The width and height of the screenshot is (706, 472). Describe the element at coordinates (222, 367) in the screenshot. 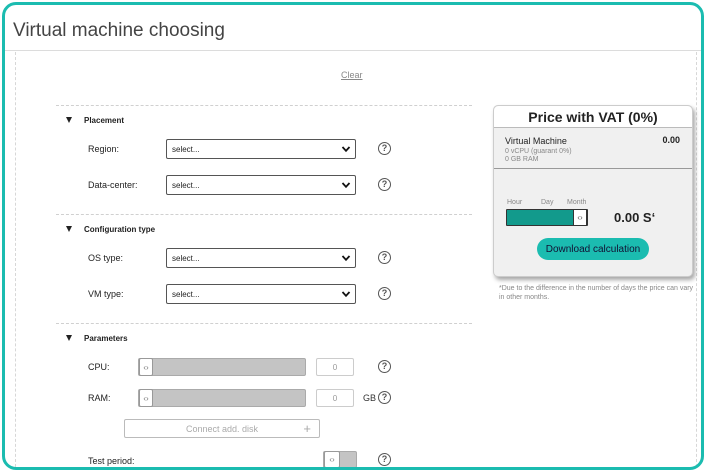

I see `cpu-slider: ‹›` at that location.